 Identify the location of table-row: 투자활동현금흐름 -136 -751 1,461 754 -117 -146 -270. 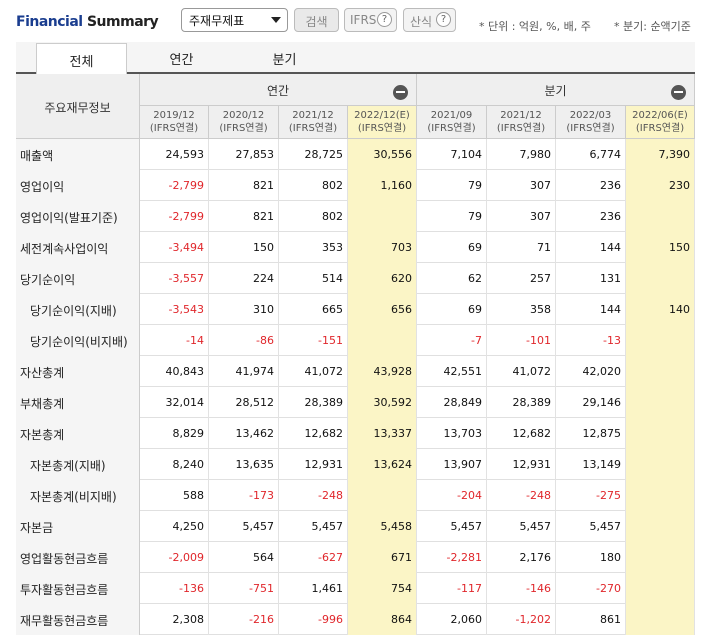
(355, 588).